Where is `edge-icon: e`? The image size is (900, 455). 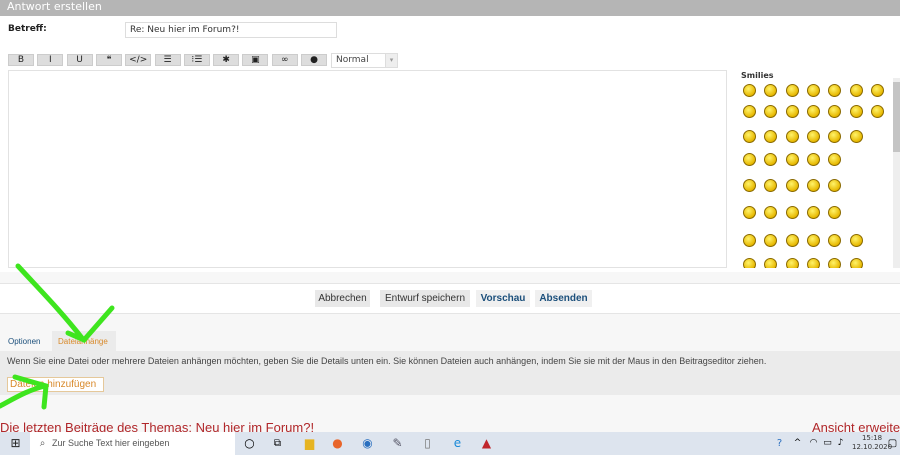 edge-icon: e is located at coordinates (457, 443).